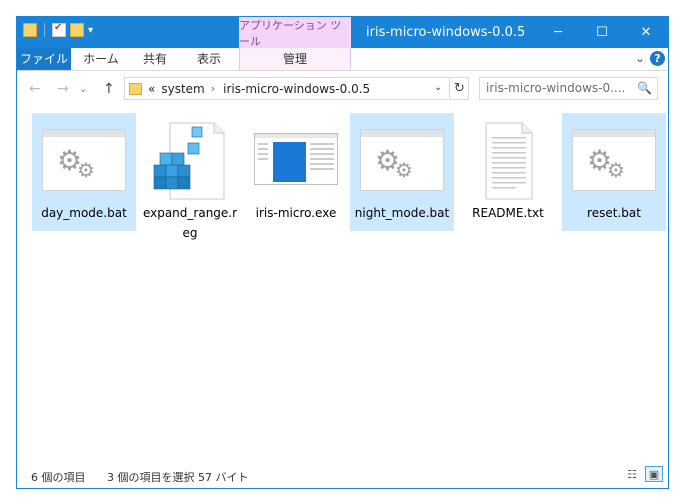 The height and width of the screenshot is (504, 687). What do you see at coordinates (657, 58) in the screenshot?
I see `help-icon: ?` at bounding box center [657, 58].